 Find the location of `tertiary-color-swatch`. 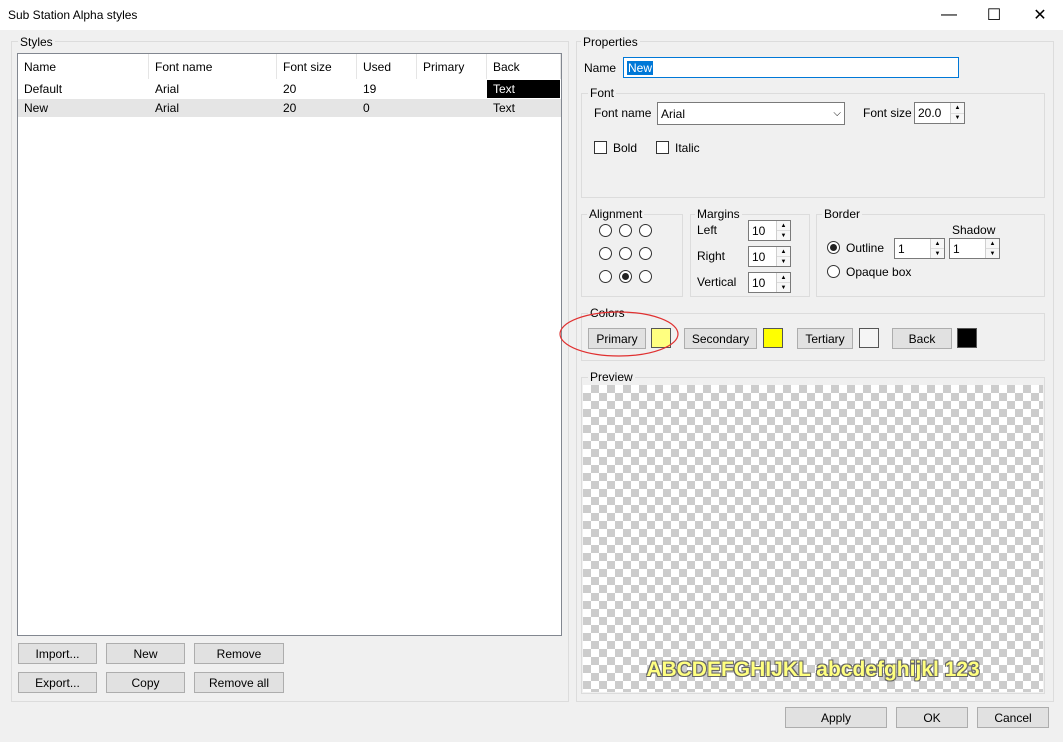

tertiary-color-swatch is located at coordinates (869, 338).